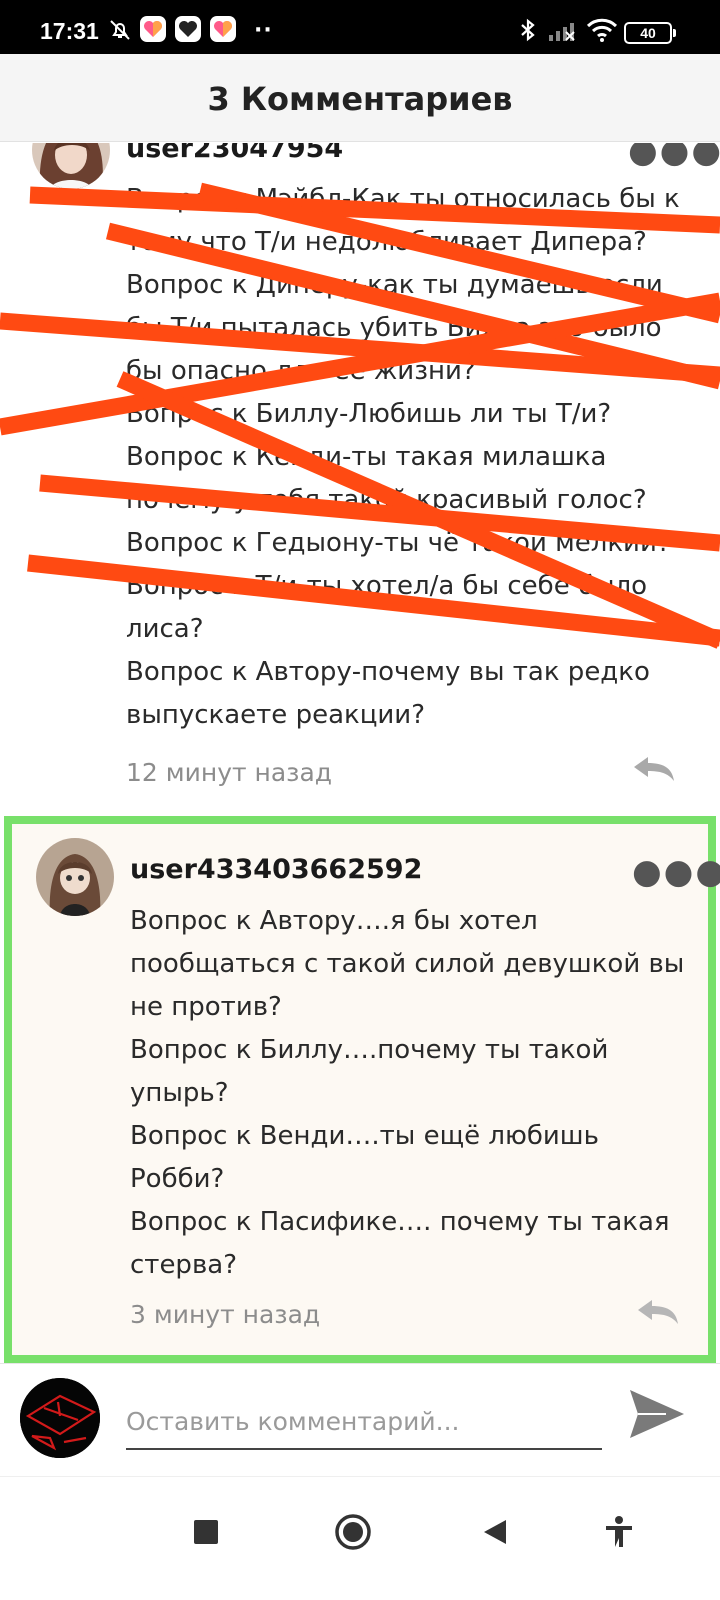 This screenshot has height=1600, width=720. What do you see at coordinates (225, 1314) in the screenshot?
I see `comment-timestamp: 3 минут назад` at bounding box center [225, 1314].